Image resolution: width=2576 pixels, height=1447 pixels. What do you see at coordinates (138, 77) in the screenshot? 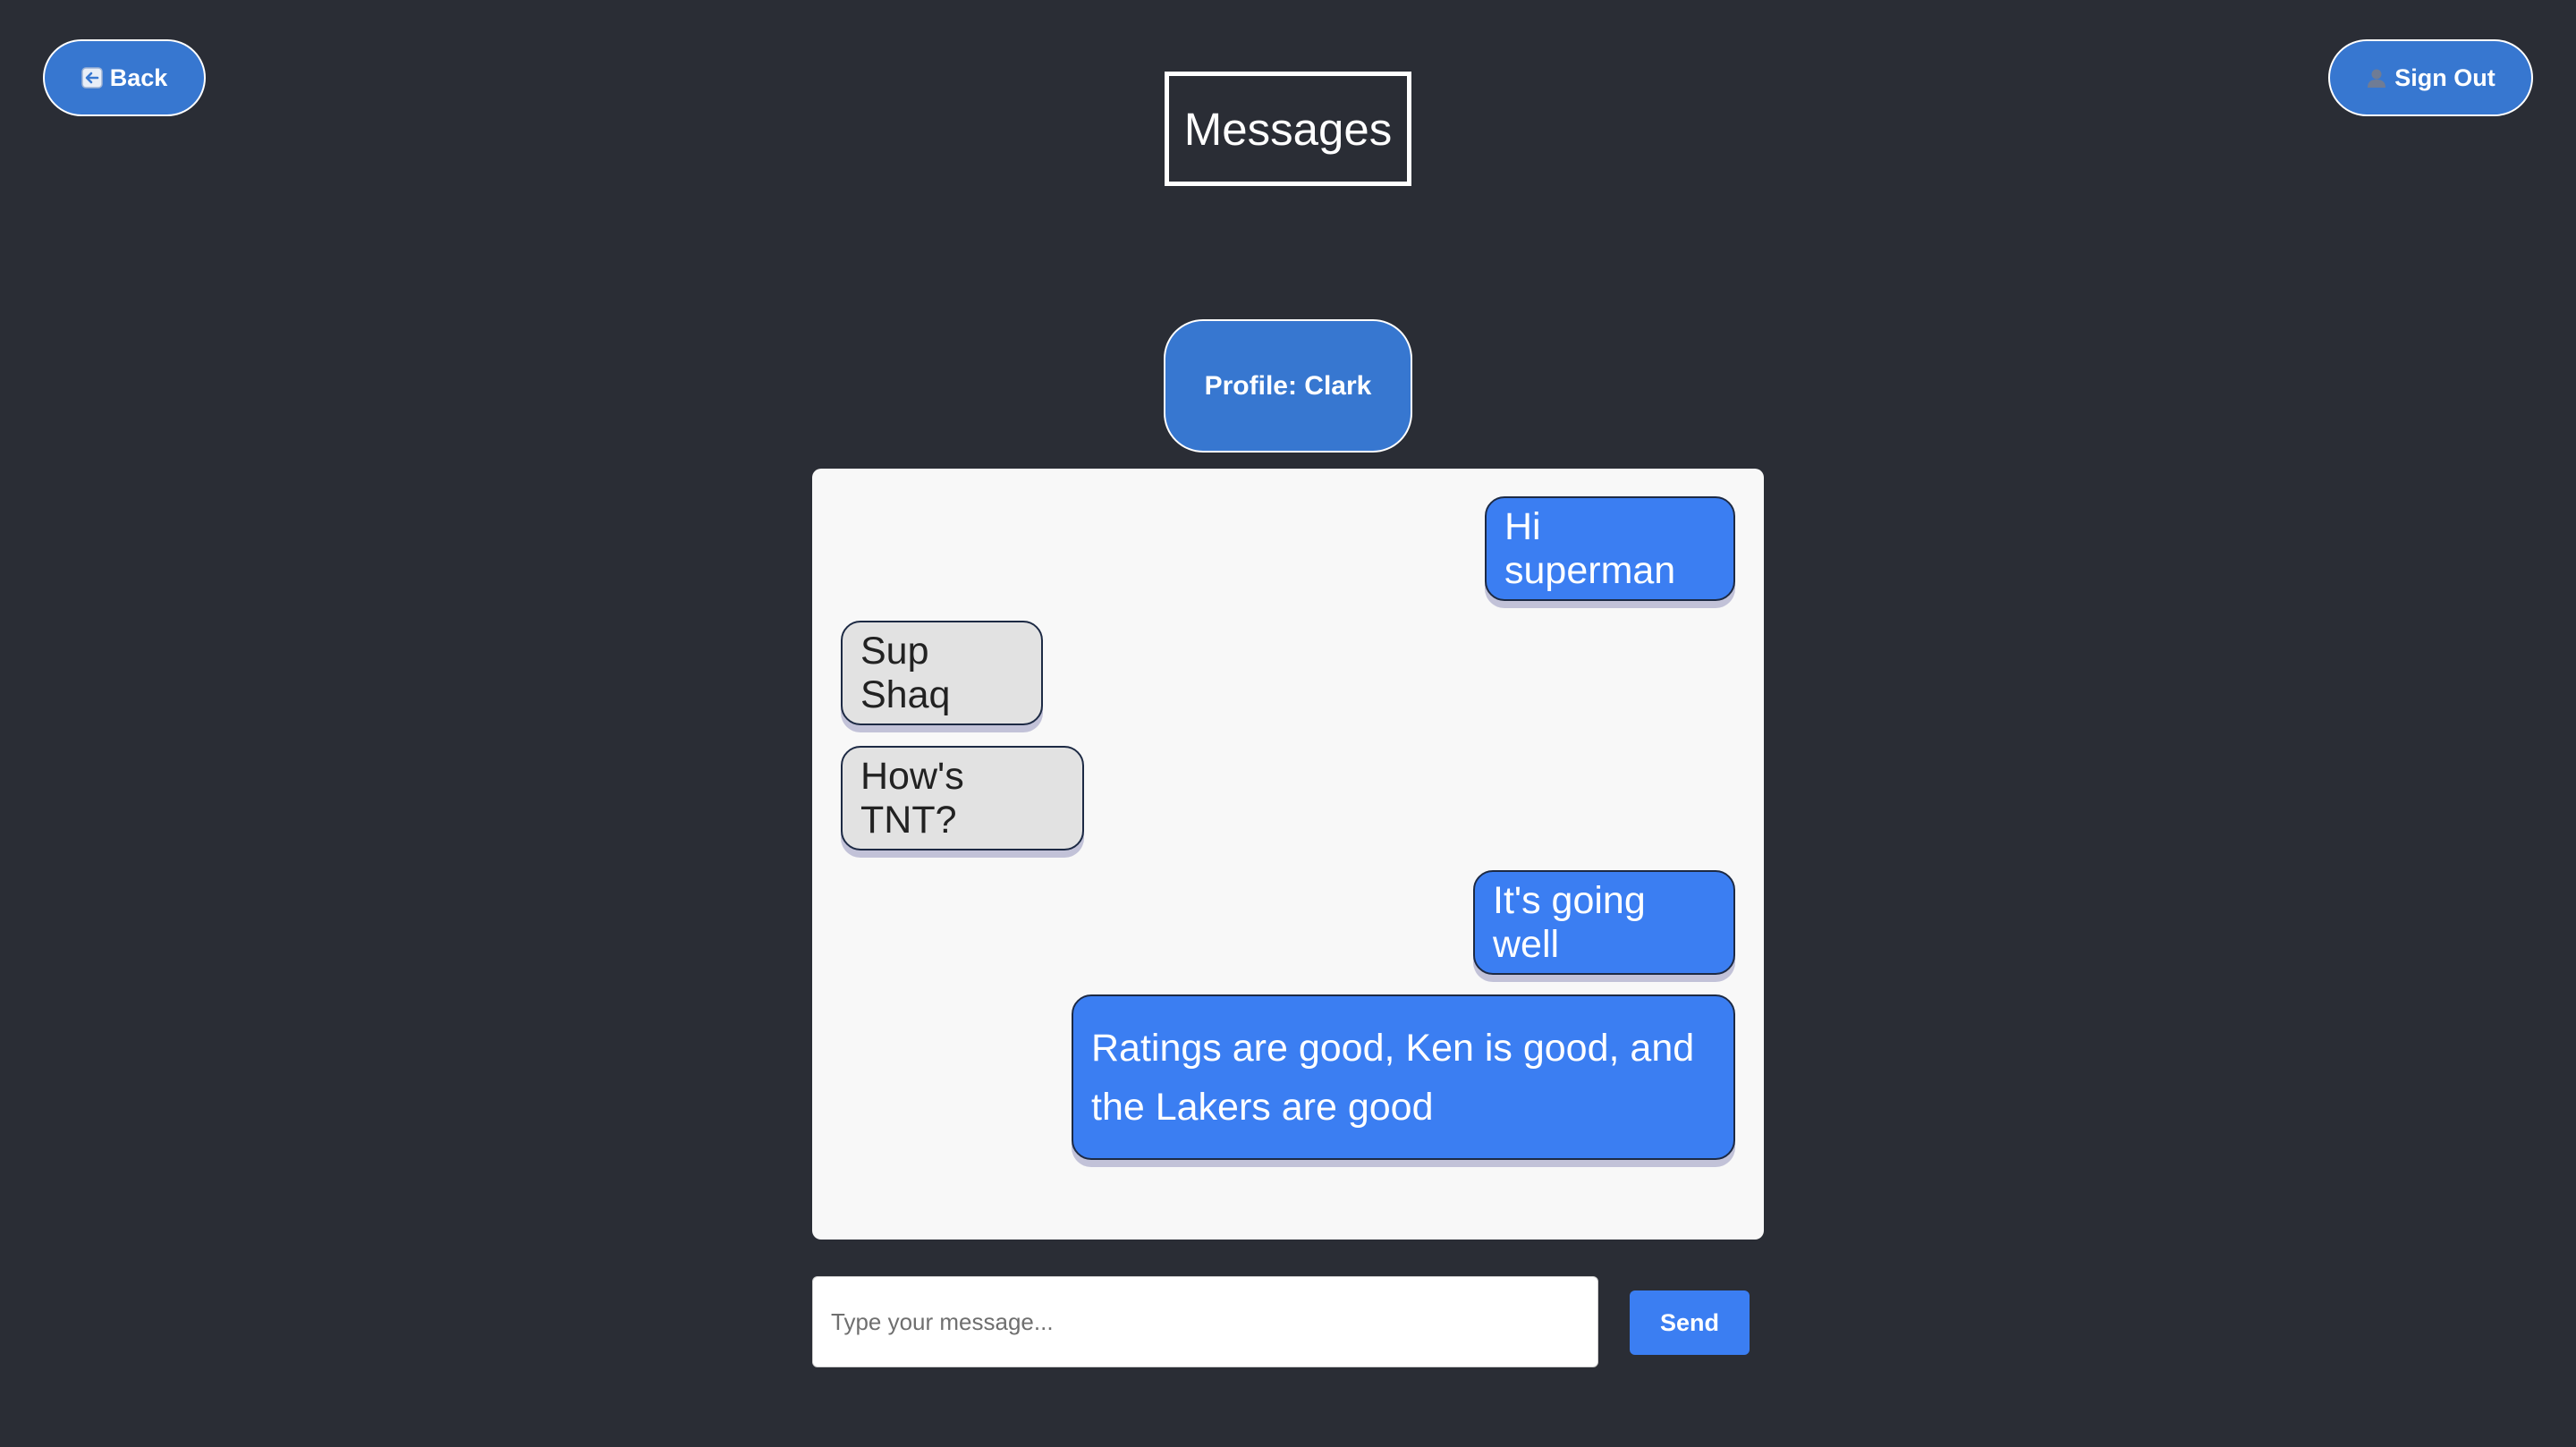
I see `back-label: Back` at bounding box center [138, 77].